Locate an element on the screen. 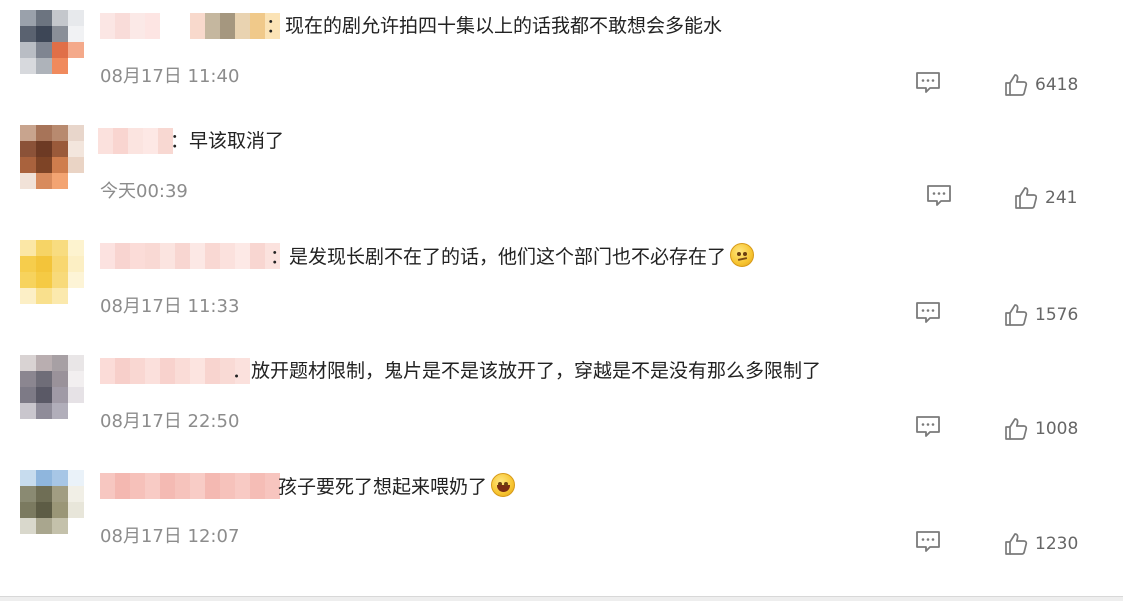 The image size is (1123, 601). comment-text: ．放开题材限制，鬼片是不是该放开了，穿越是不是没有那么多限制了 is located at coordinates (527, 371).